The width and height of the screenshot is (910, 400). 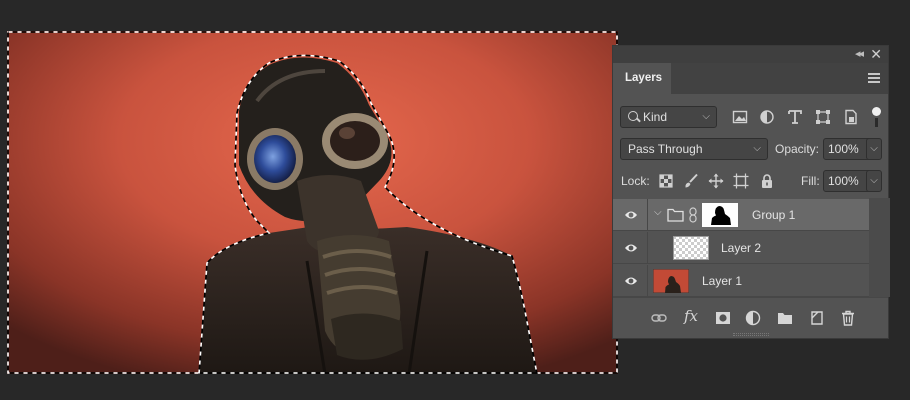 I want to click on lock-artboard-icon, so click(x=741, y=181).